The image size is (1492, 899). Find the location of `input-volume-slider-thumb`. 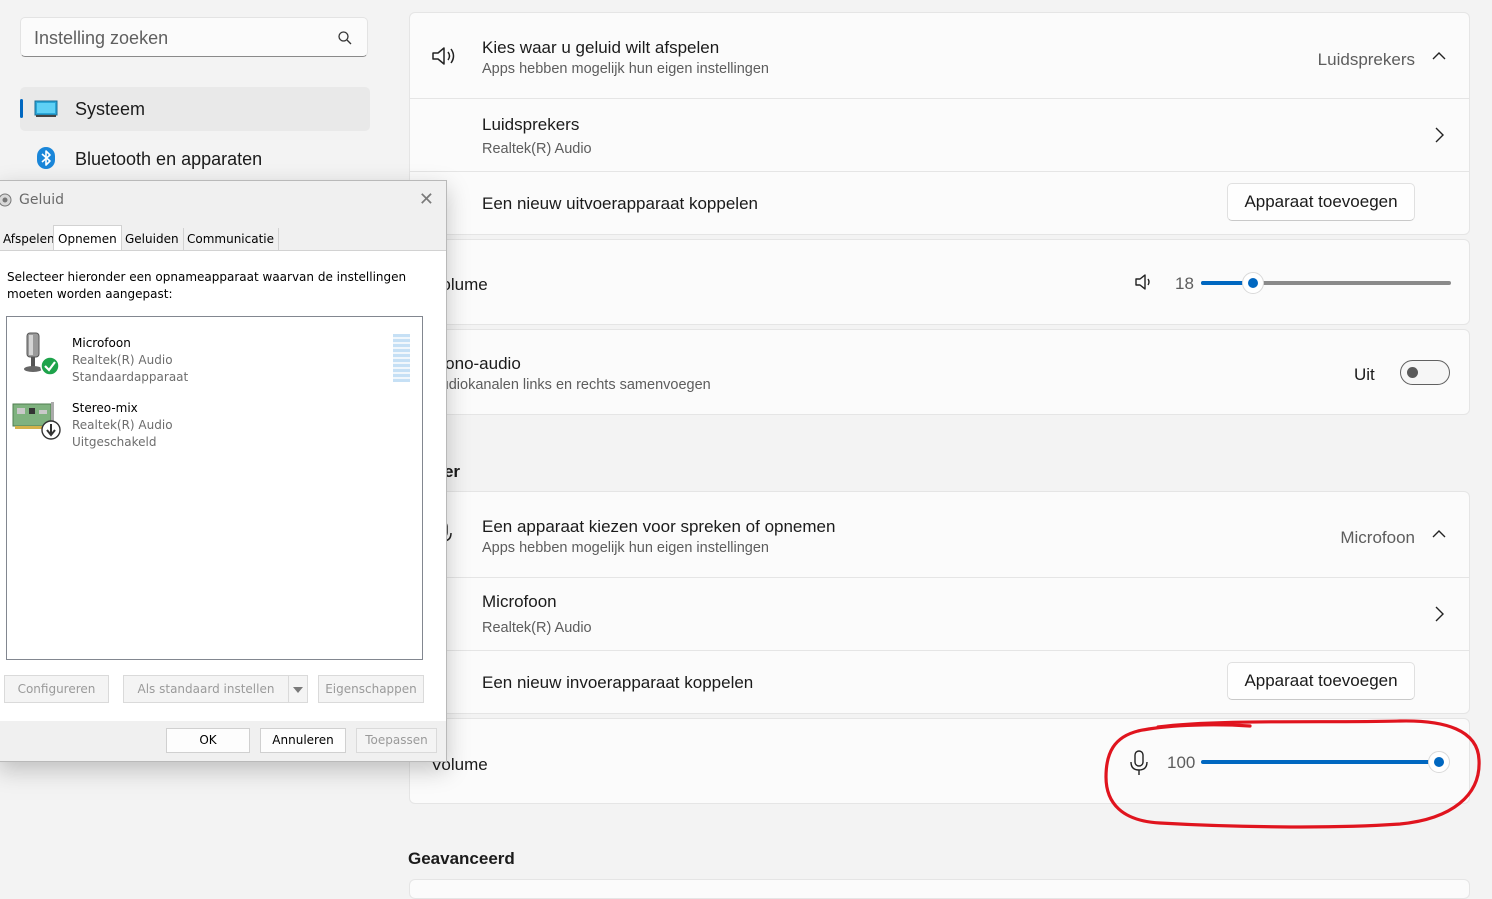

input-volume-slider-thumb is located at coordinates (1439, 762).